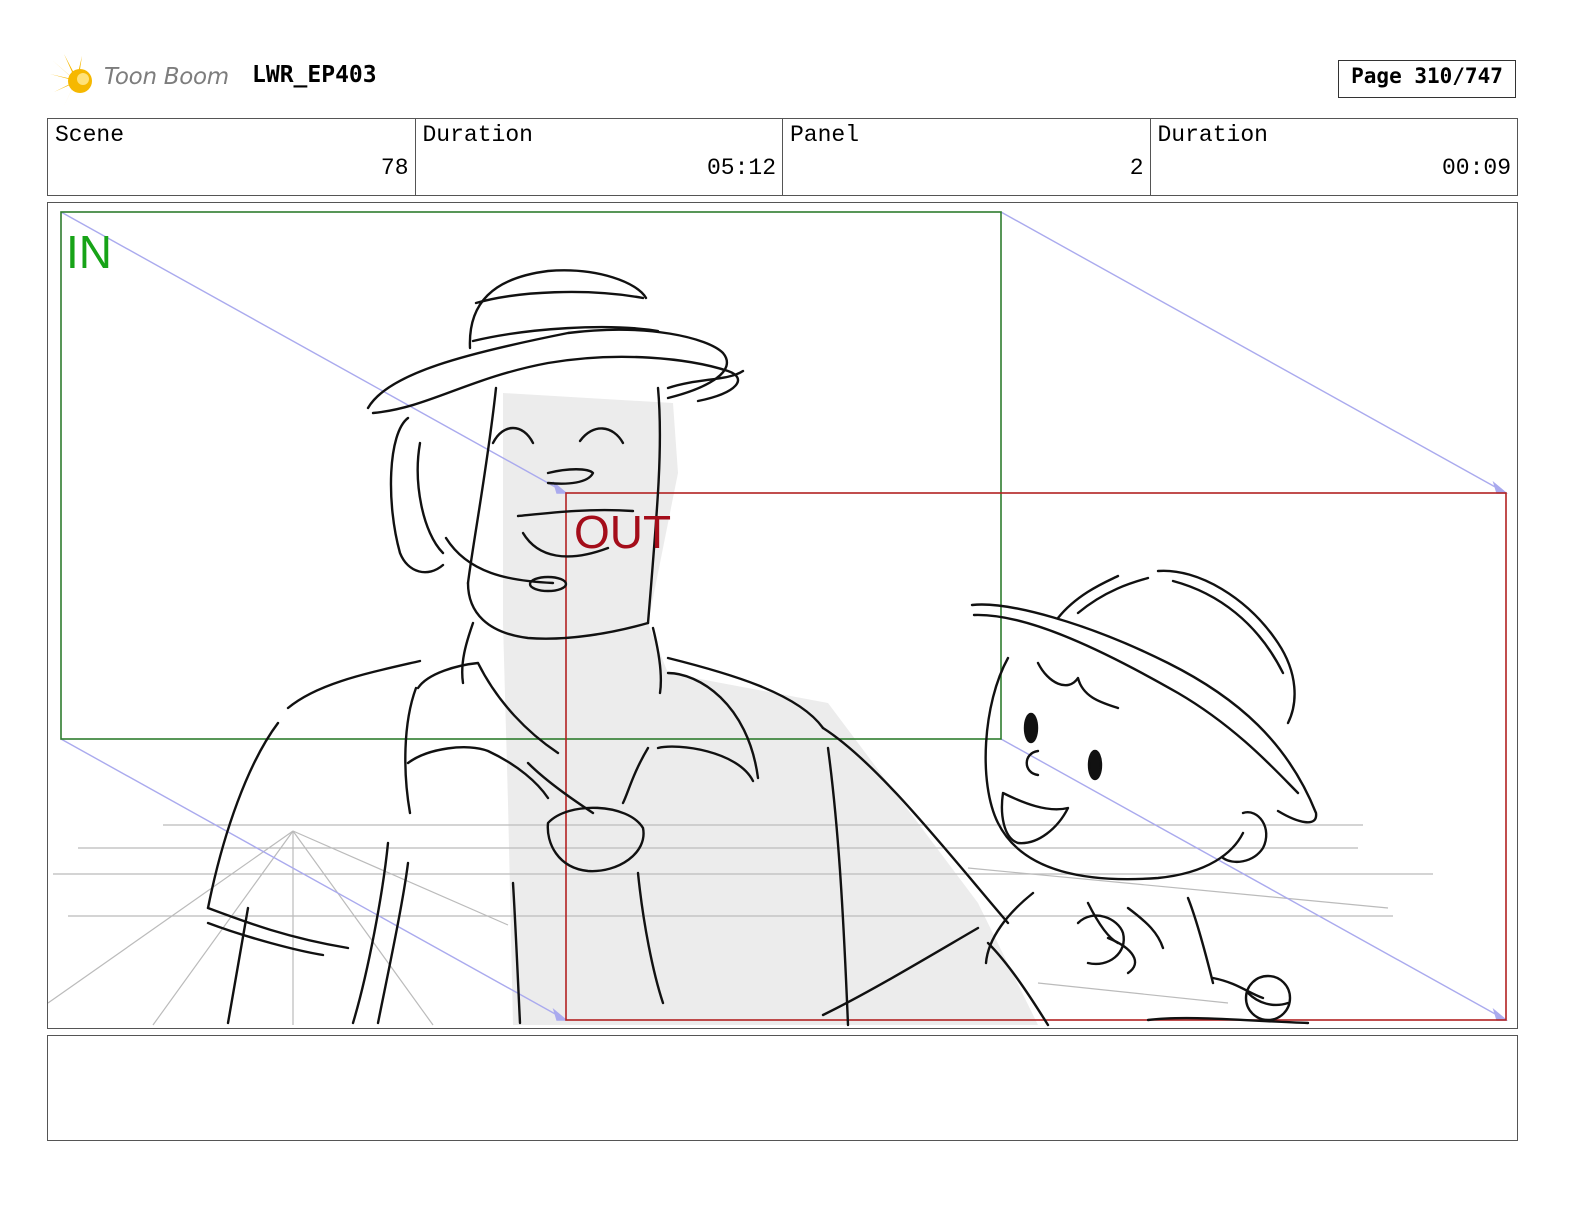 This screenshot has height=1224, width=1584. I want to click on scene-duration-cell: Duration 05:12, so click(599, 157).